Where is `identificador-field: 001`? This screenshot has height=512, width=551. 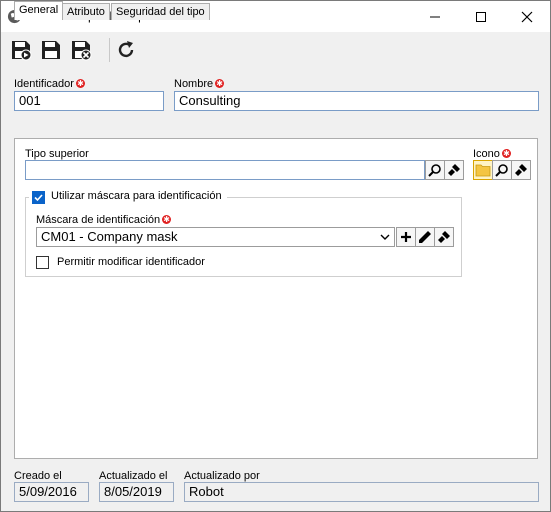
identificador-field: 001 is located at coordinates (89, 101).